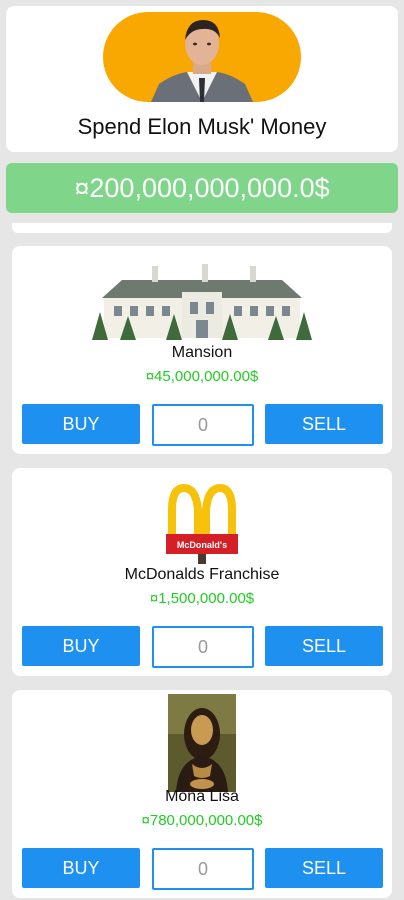 The image size is (404, 900). I want to click on item-price: ¤780,000,000.00$, so click(202, 820).